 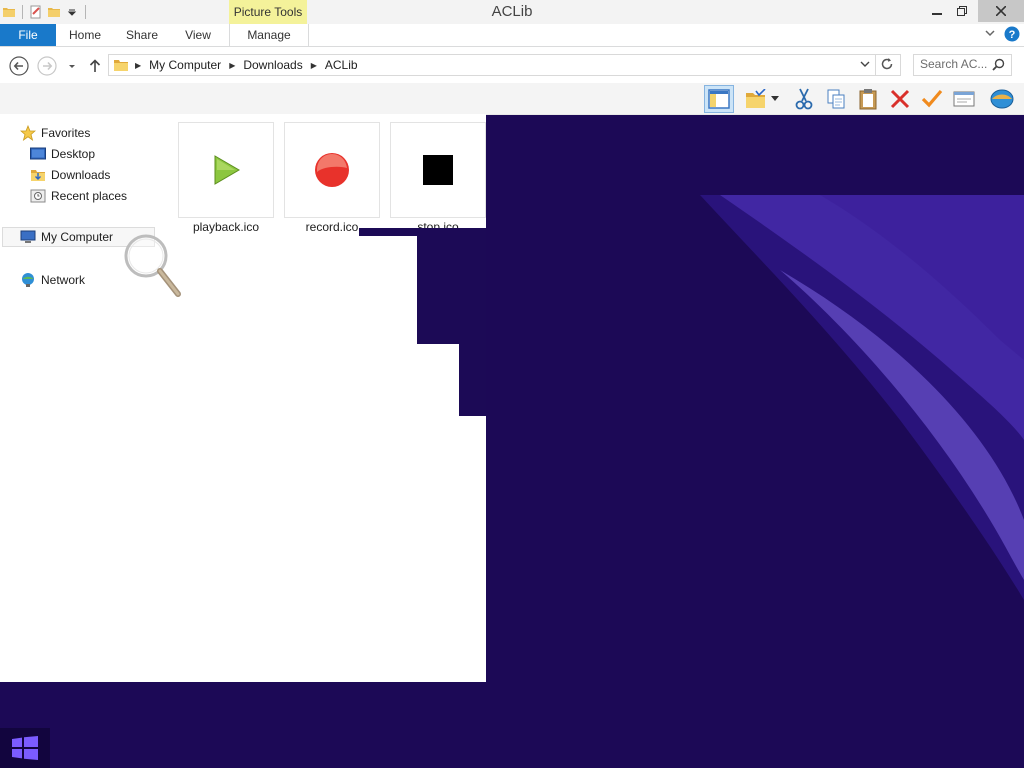 I want to click on nav-recent-places: Recent places, so click(x=78, y=196).